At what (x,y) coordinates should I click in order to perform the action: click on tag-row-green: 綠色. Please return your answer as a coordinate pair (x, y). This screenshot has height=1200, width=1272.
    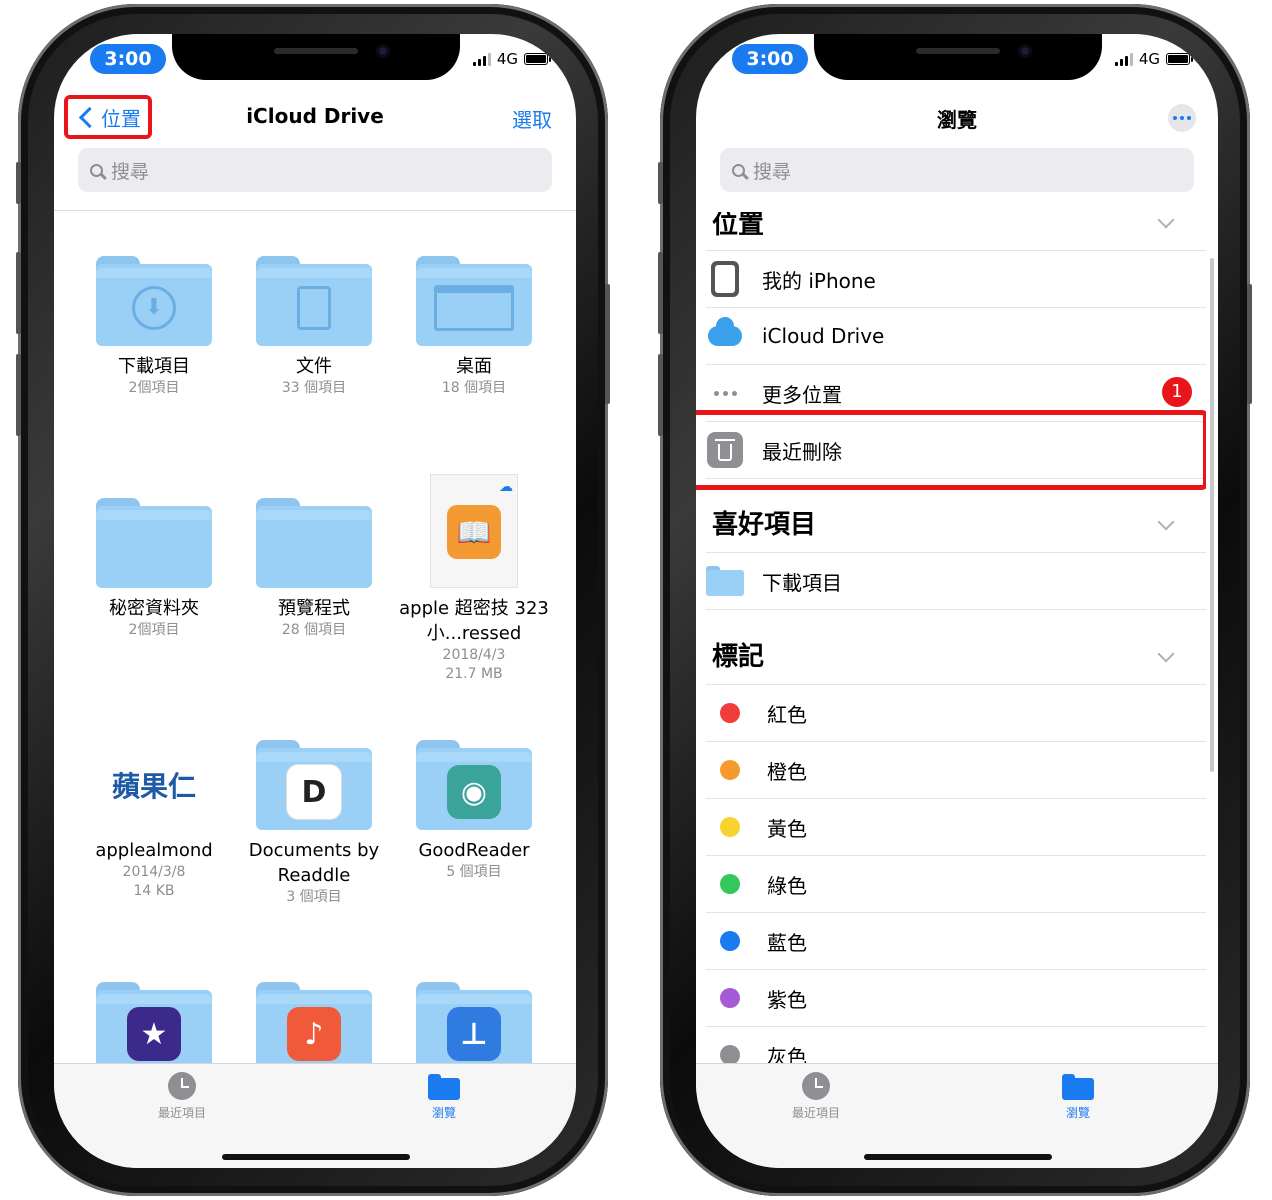
    Looking at the image, I should click on (956, 884).